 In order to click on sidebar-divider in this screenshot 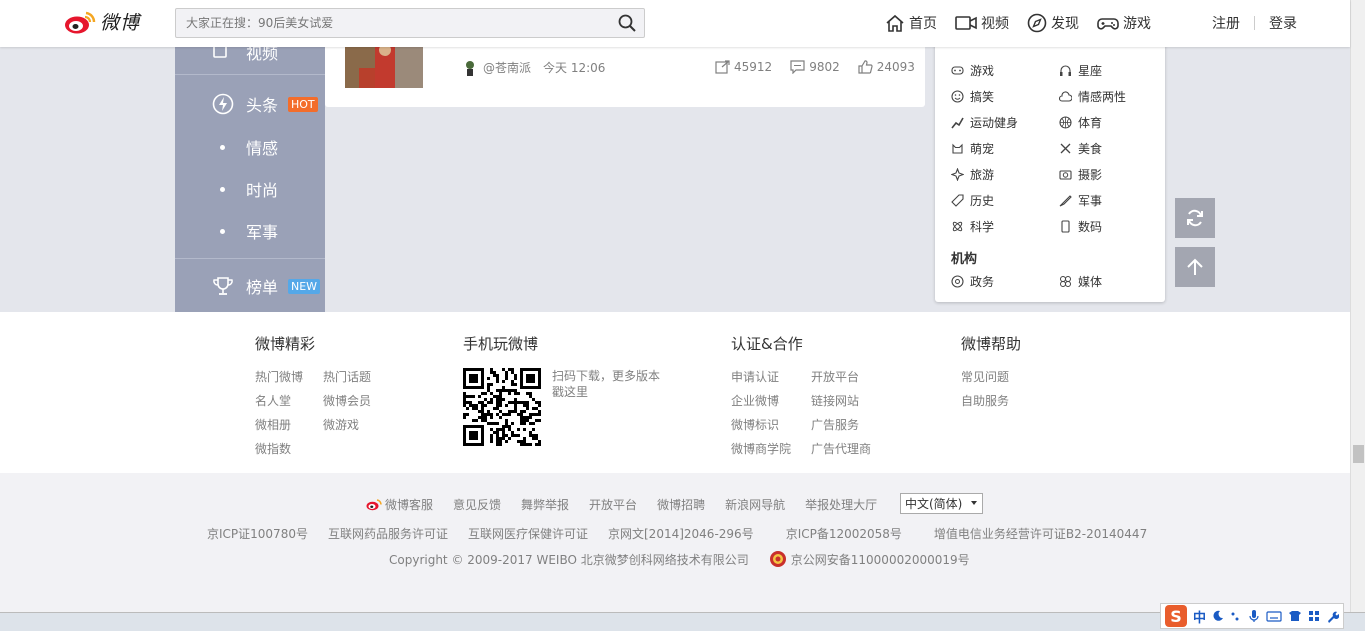, I will do `click(250, 258)`.